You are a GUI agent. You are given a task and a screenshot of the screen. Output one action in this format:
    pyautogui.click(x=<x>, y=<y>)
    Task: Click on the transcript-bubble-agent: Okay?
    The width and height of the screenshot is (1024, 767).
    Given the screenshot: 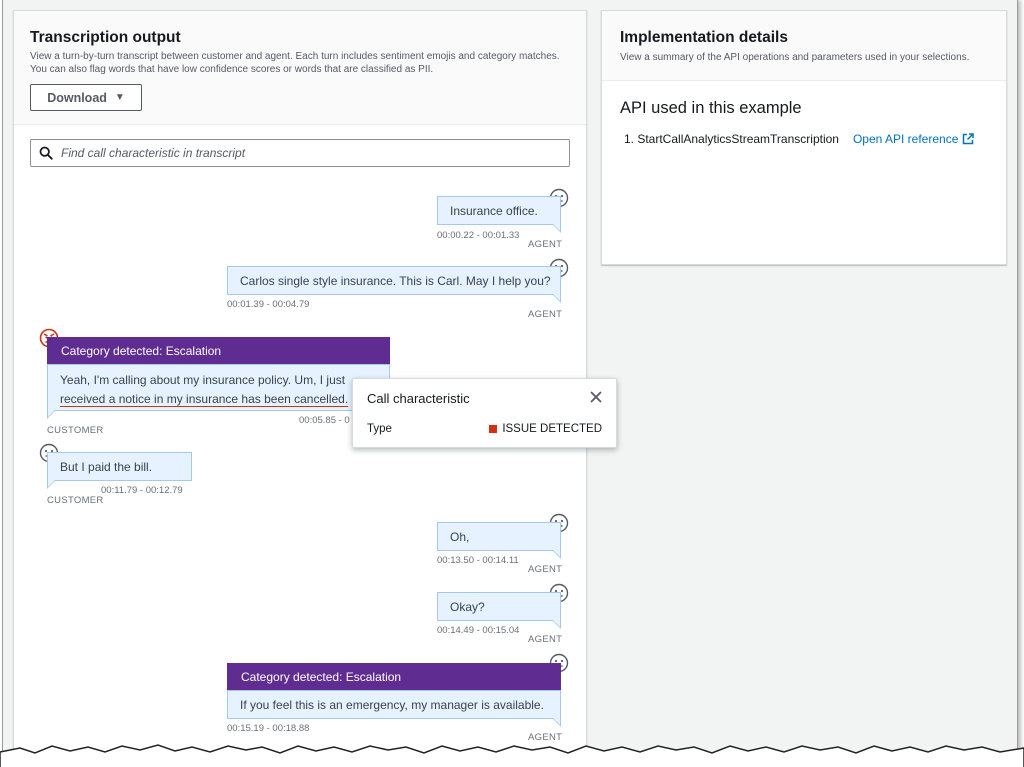 What is the action you would take?
    pyautogui.click(x=499, y=610)
    